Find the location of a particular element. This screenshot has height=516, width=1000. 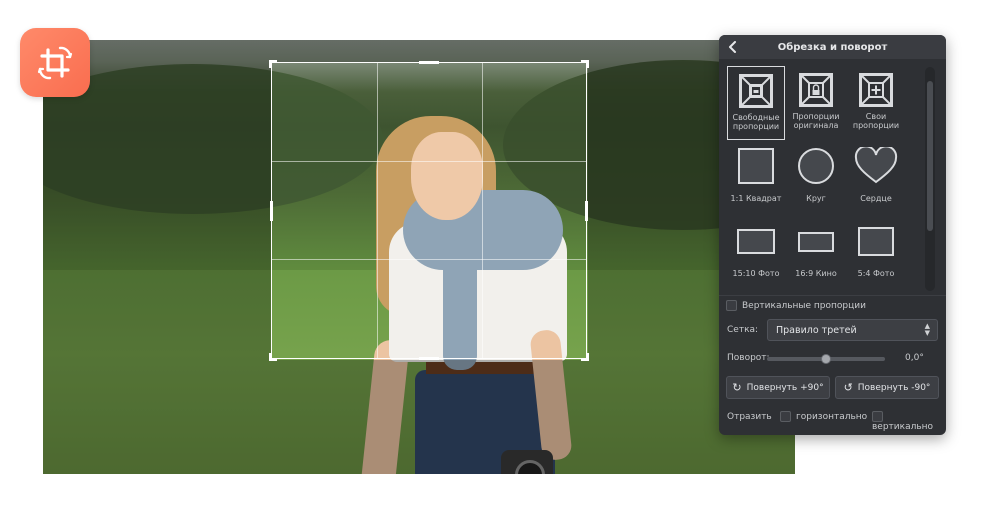

crop-handle-top is located at coordinates (429, 62).